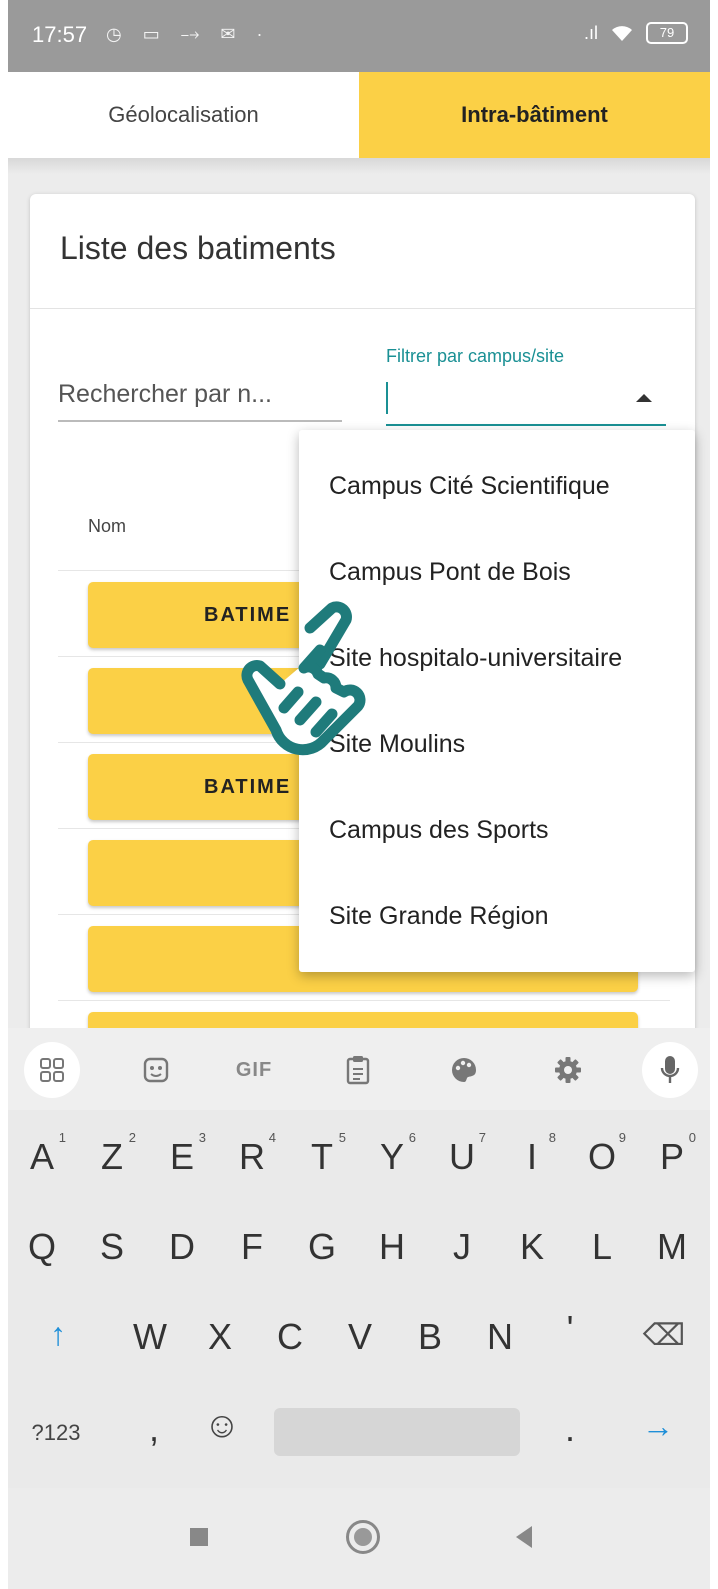 The height and width of the screenshot is (1589, 718). What do you see at coordinates (107, 526) in the screenshot?
I see `column-header-nom: Nom` at bounding box center [107, 526].